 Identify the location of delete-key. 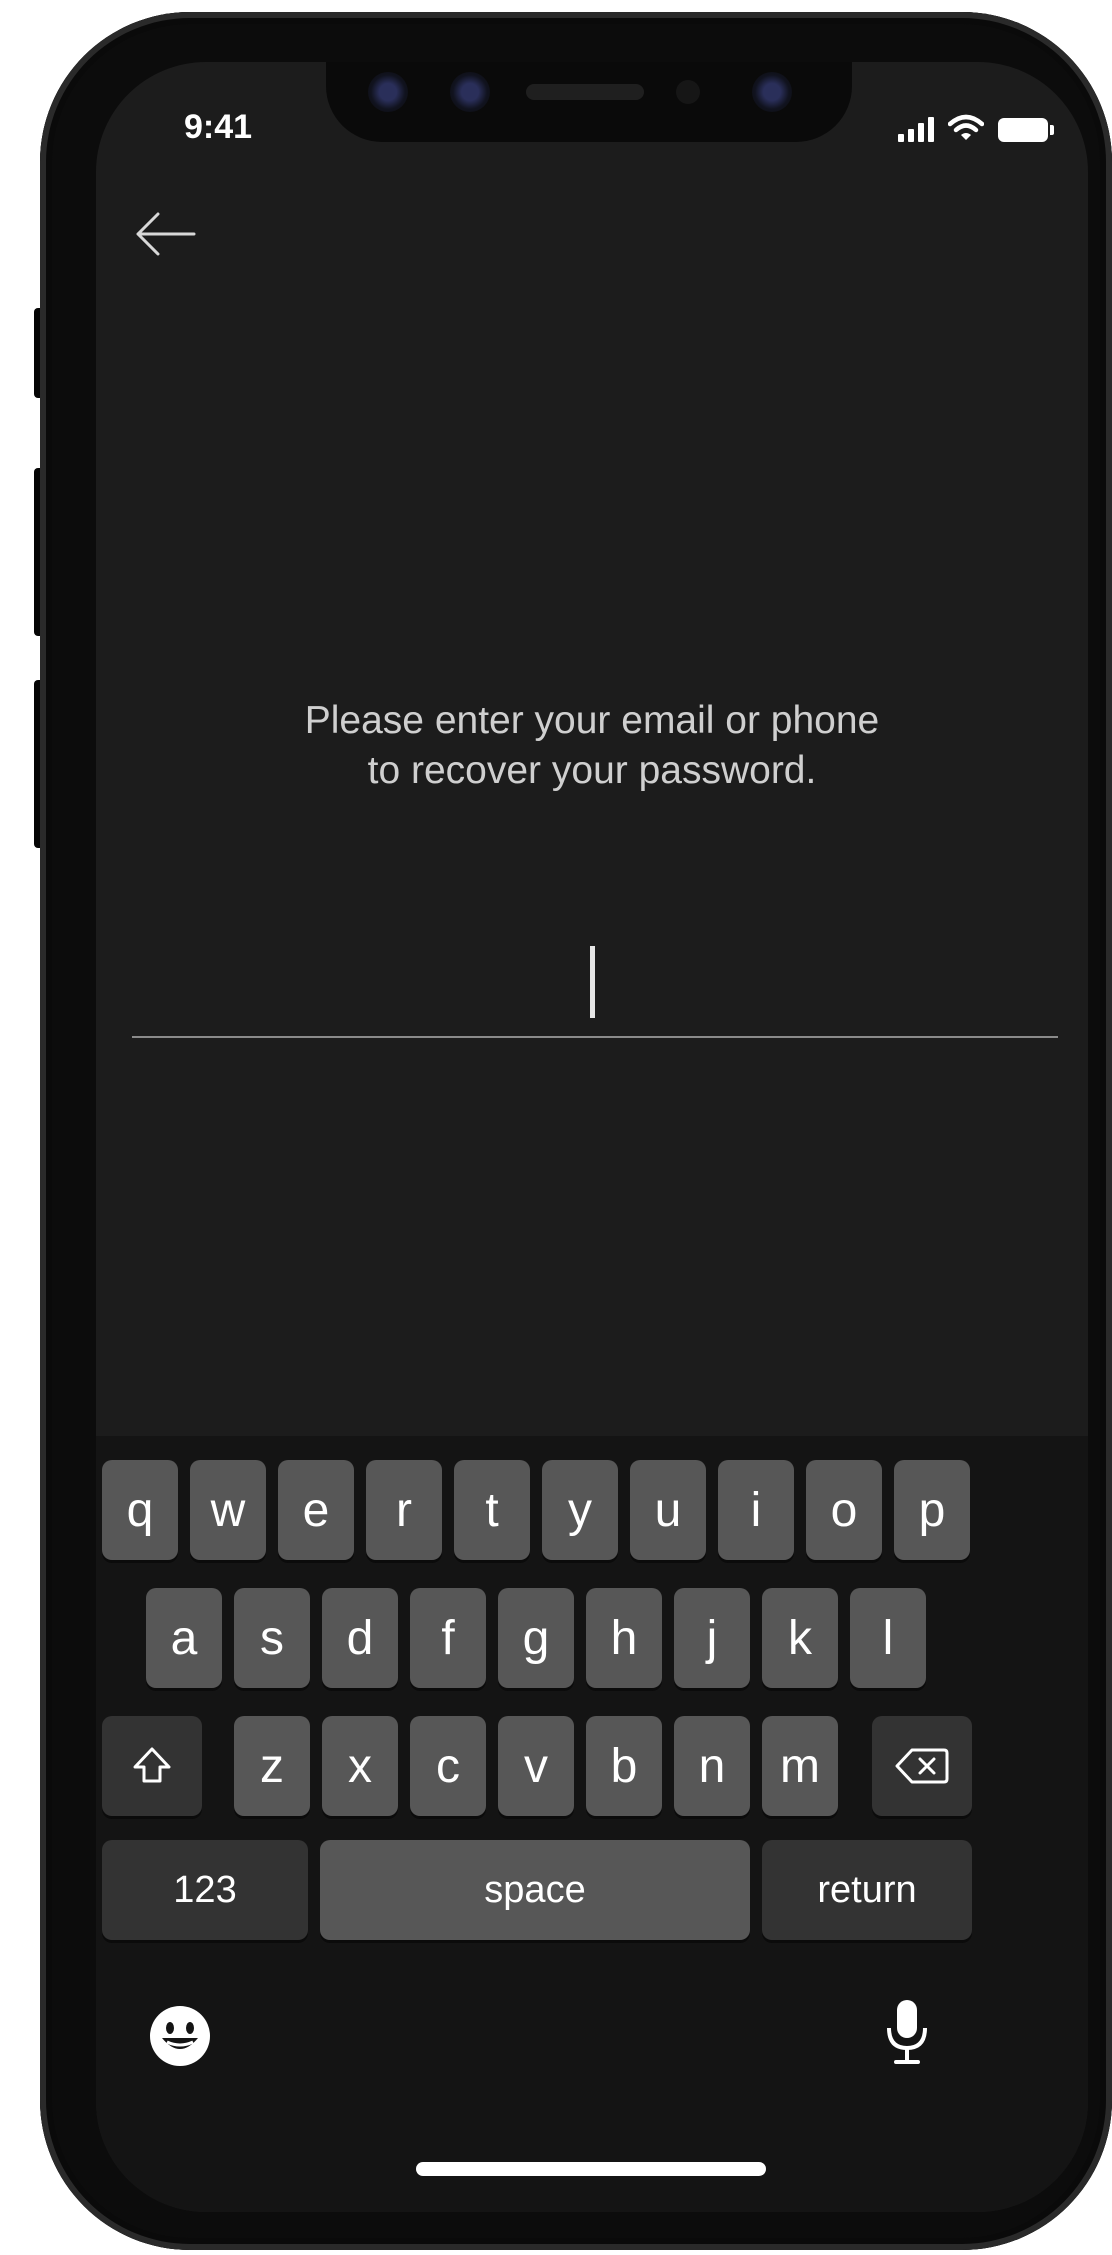
(922, 1766).